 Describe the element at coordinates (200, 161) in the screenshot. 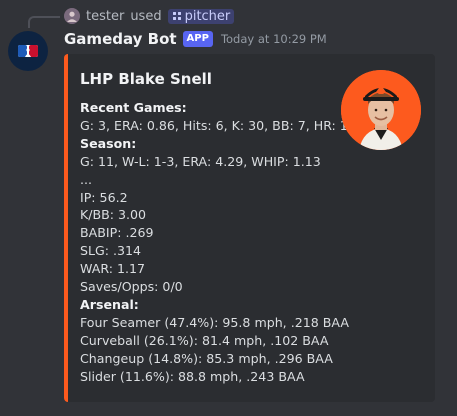

I see `season-line: G: 11, W-L: 1-3, ERA: 4.29, WHIP: 1.13` at that location.